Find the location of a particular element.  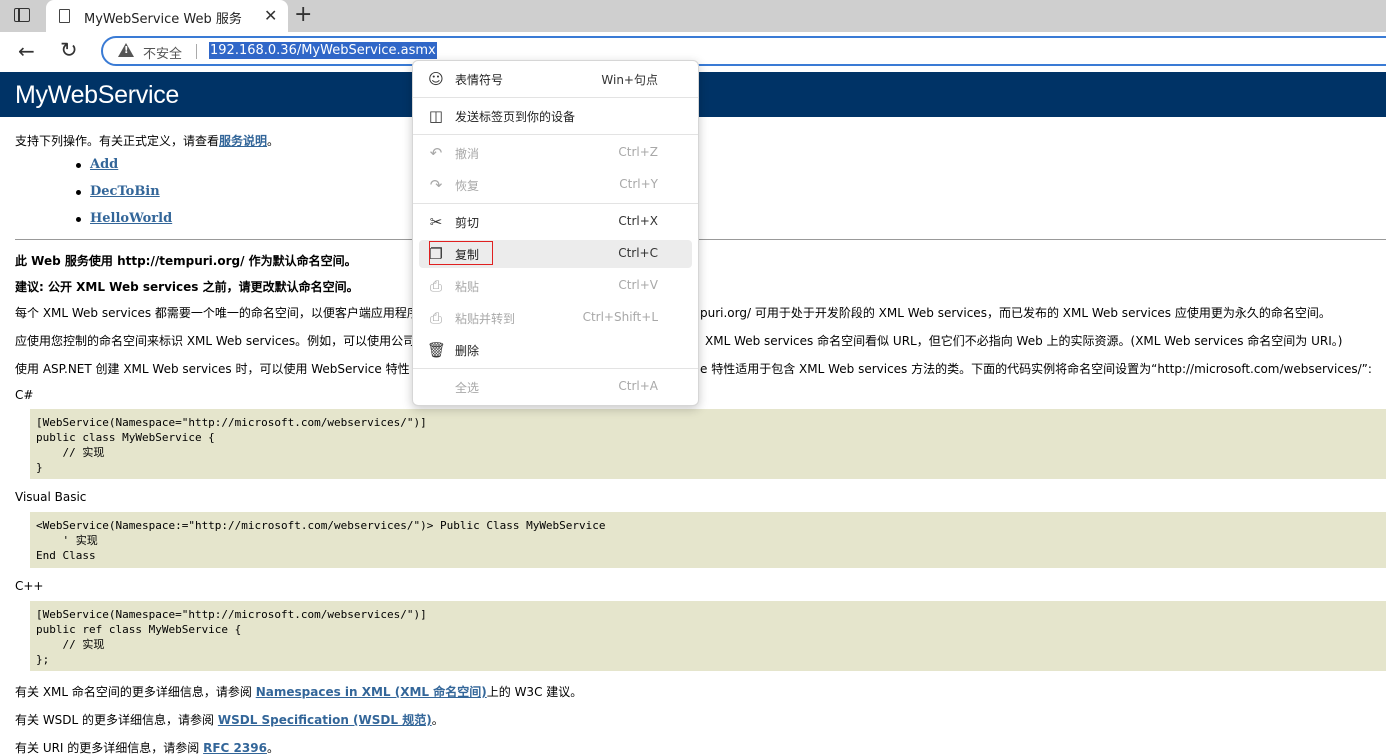

paste-go-icon: ⎙ is located at coordinates (435, 318).